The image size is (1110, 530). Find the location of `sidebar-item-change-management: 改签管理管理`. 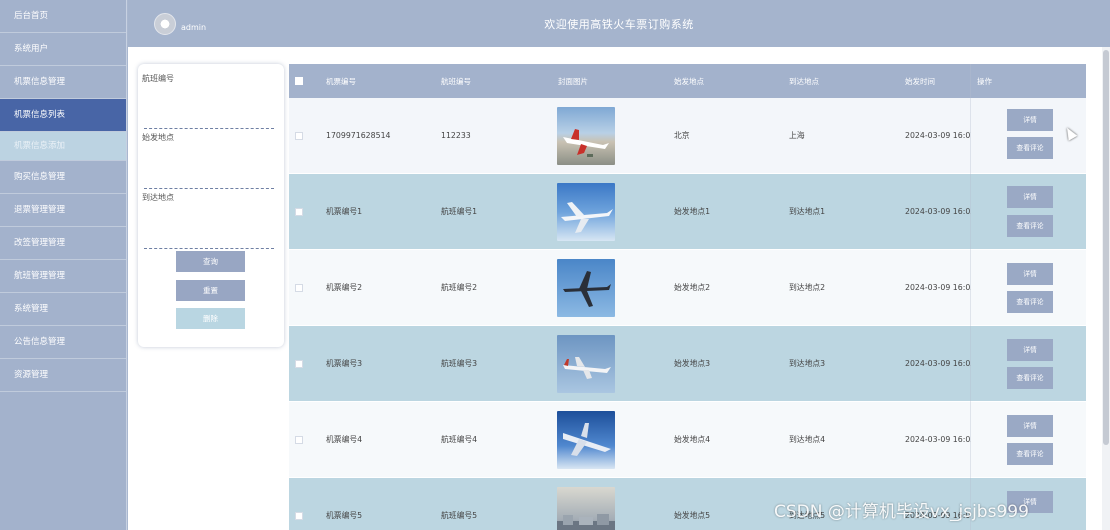

sidebar-item-change-management: 改签管理管理 is located at coordinates (63, 243).